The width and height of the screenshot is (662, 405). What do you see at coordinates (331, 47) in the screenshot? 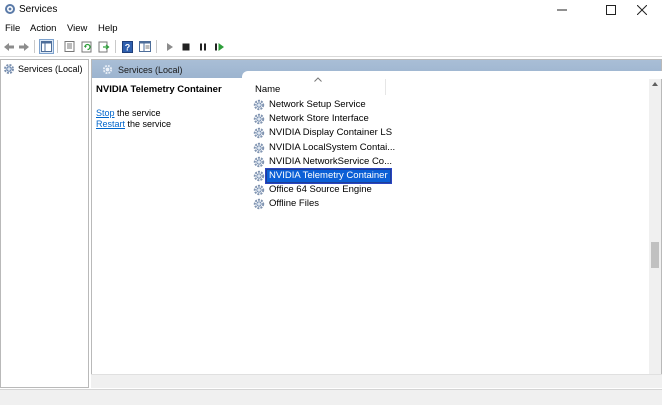
I see `toolbar: ?` at bounding box center [331, 47].